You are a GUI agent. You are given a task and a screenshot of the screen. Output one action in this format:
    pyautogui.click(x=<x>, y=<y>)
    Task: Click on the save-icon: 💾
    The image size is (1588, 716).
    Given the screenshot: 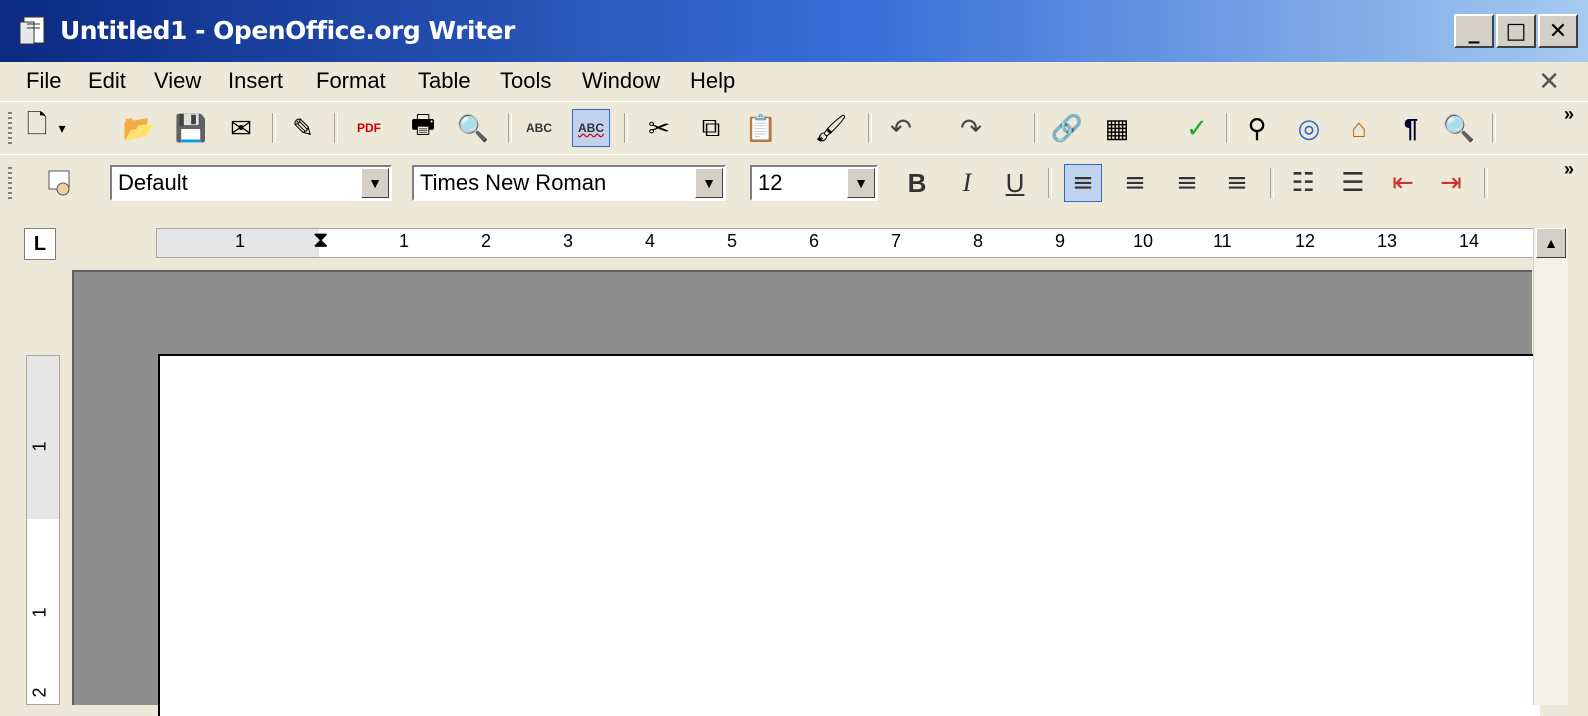 What is the action you would take?
    pyautogui.click(x=191, y=128)
    